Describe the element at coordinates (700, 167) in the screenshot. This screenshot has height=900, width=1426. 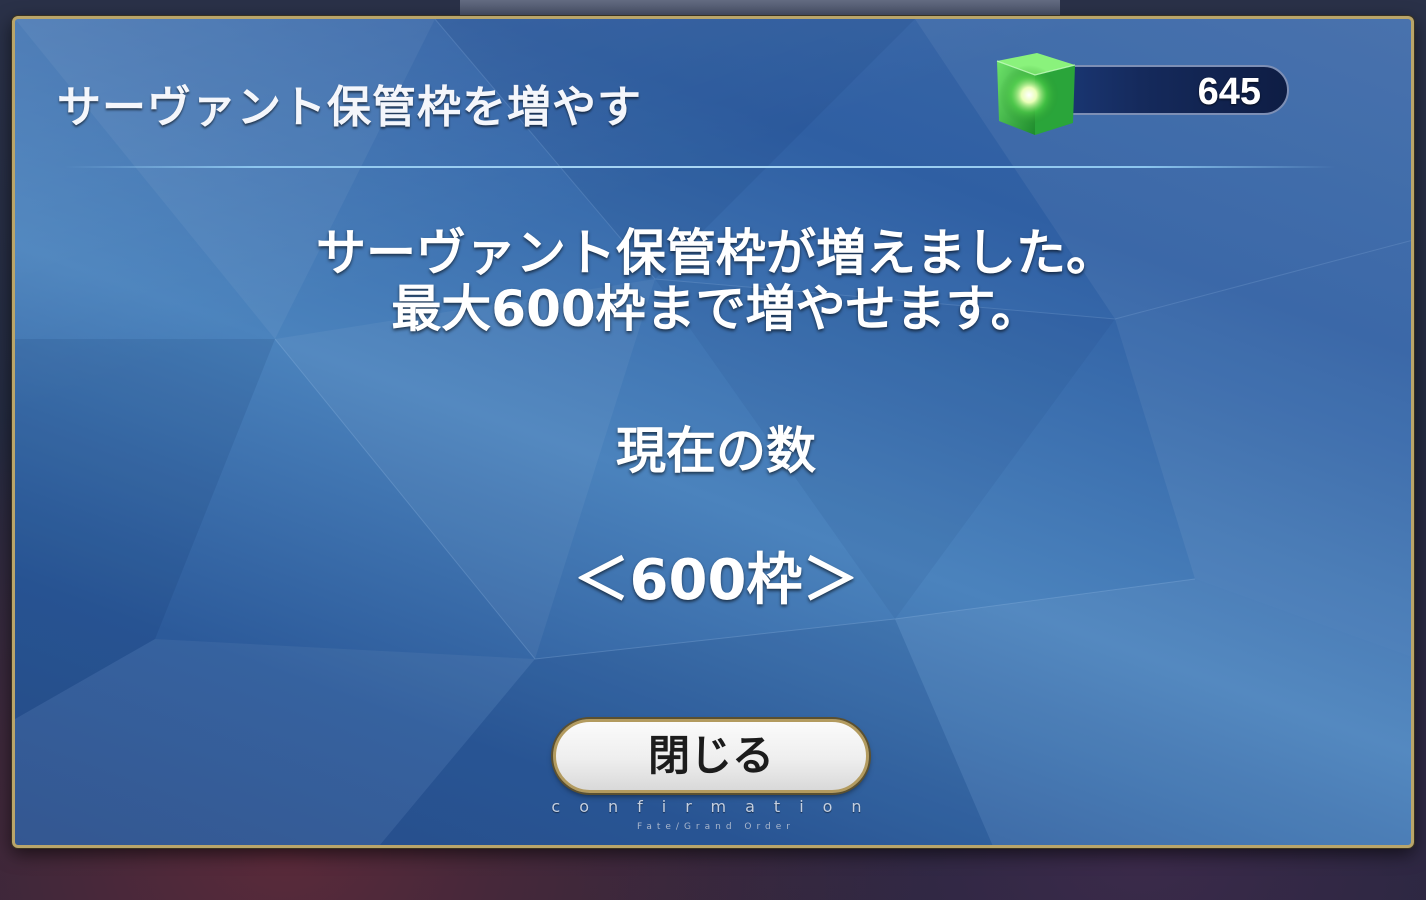
I see `title-divider` at that location.